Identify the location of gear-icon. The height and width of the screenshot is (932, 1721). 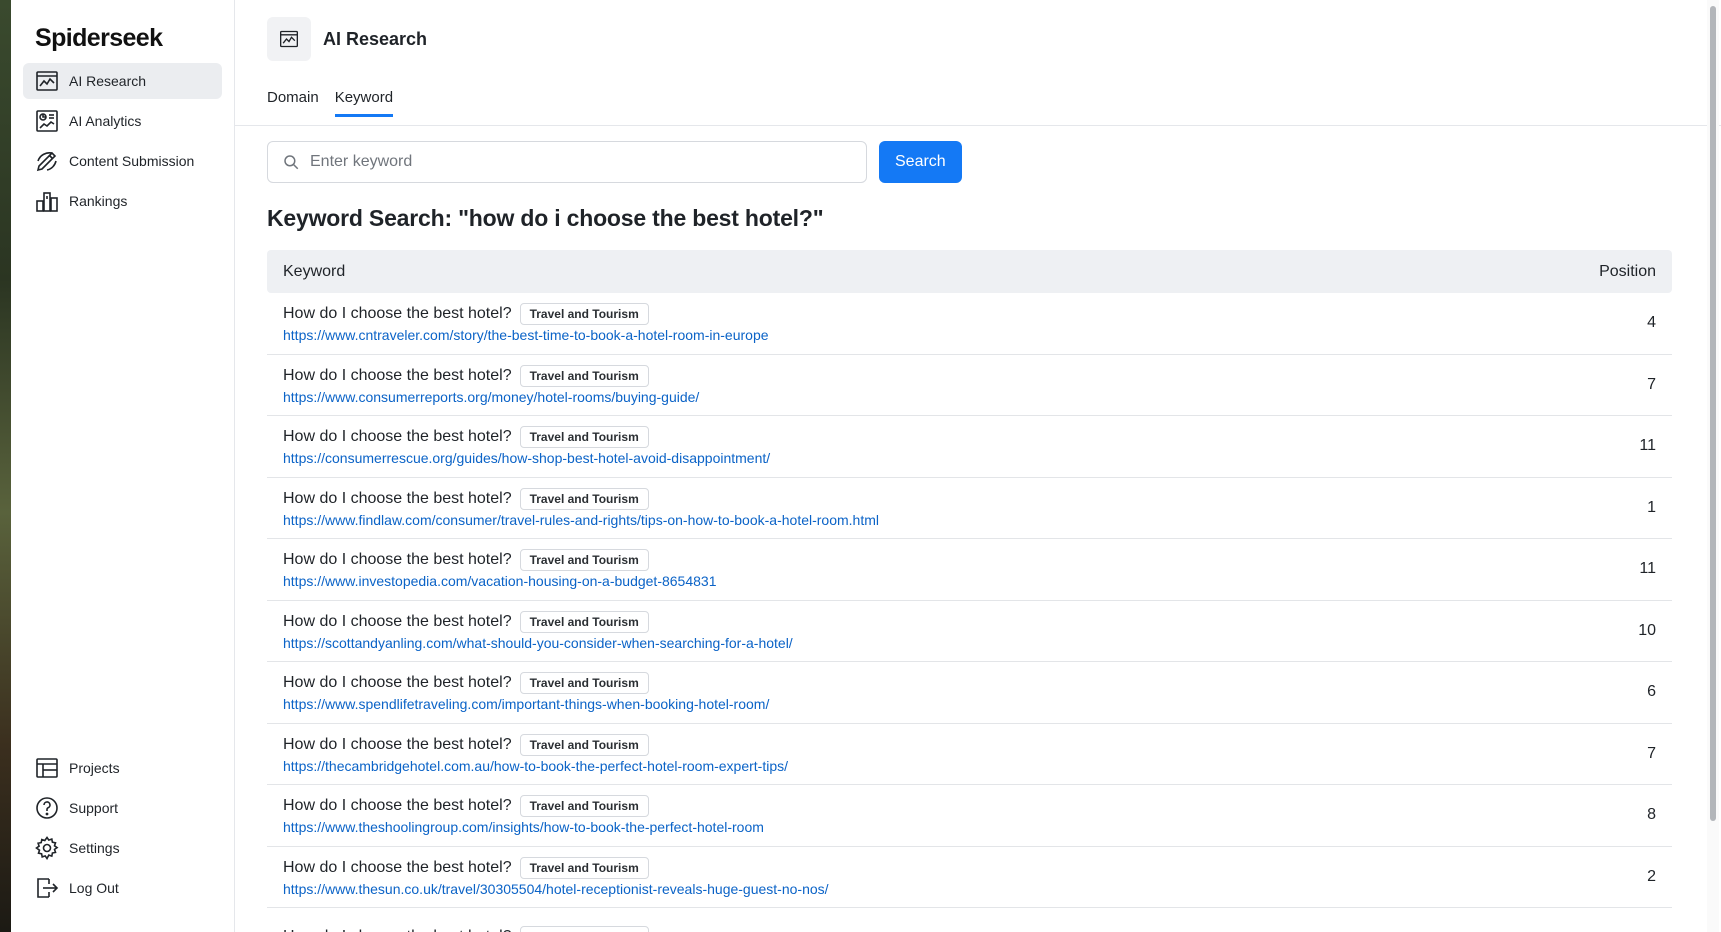
(47, 848).